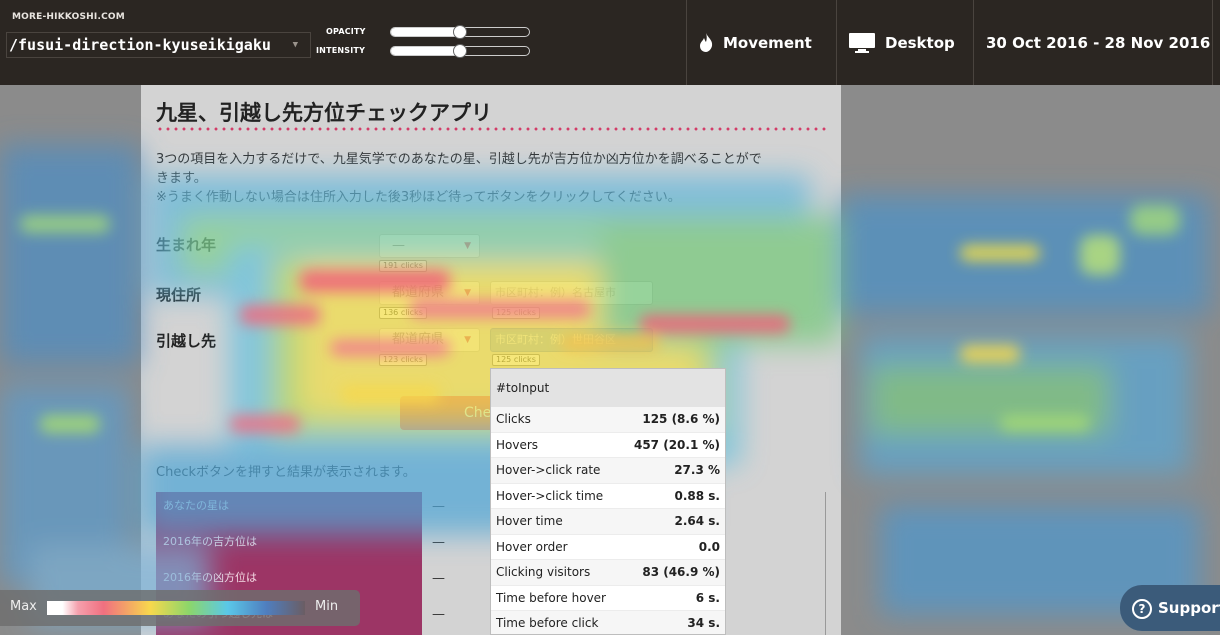  I want to click on stat-value: 0.0, so click(709, 546).